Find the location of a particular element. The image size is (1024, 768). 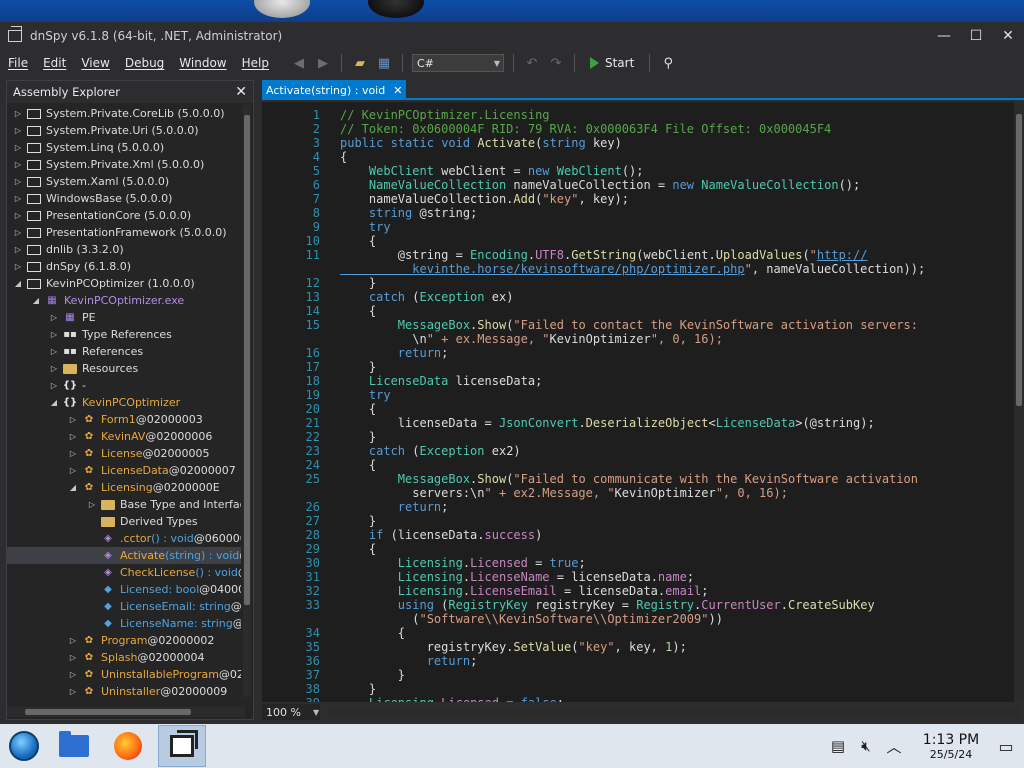

tree-item: ▷ ✿ Program @02000002 is located at coordinates (124, 640).